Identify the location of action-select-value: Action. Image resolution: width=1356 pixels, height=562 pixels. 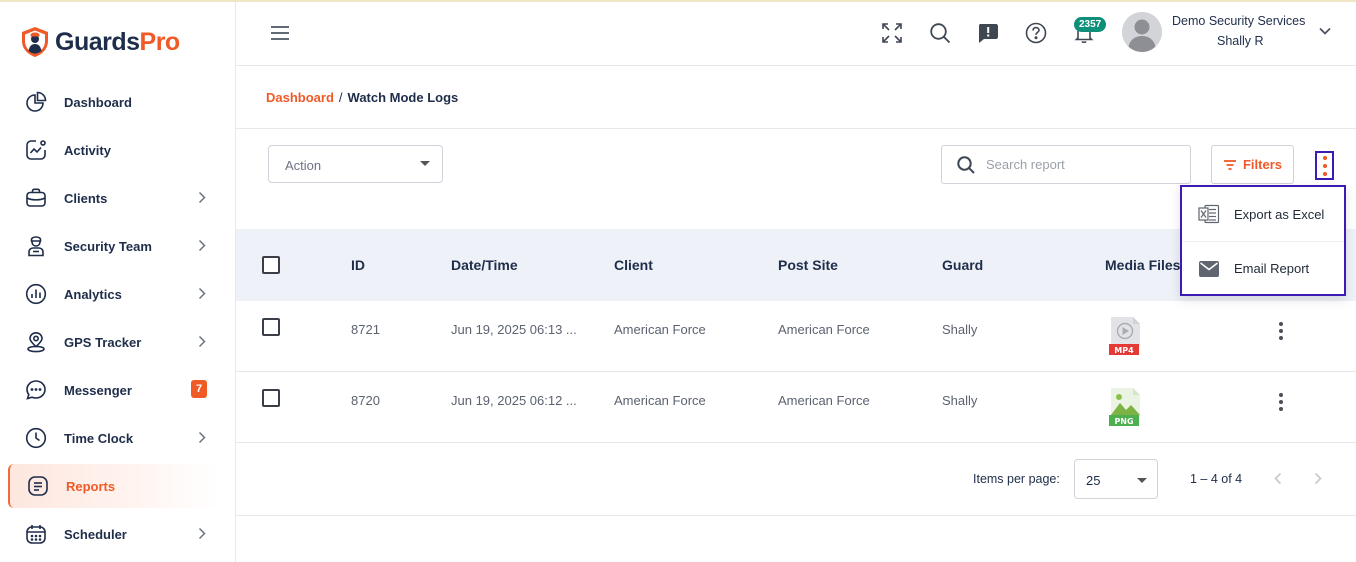
(303, 165).